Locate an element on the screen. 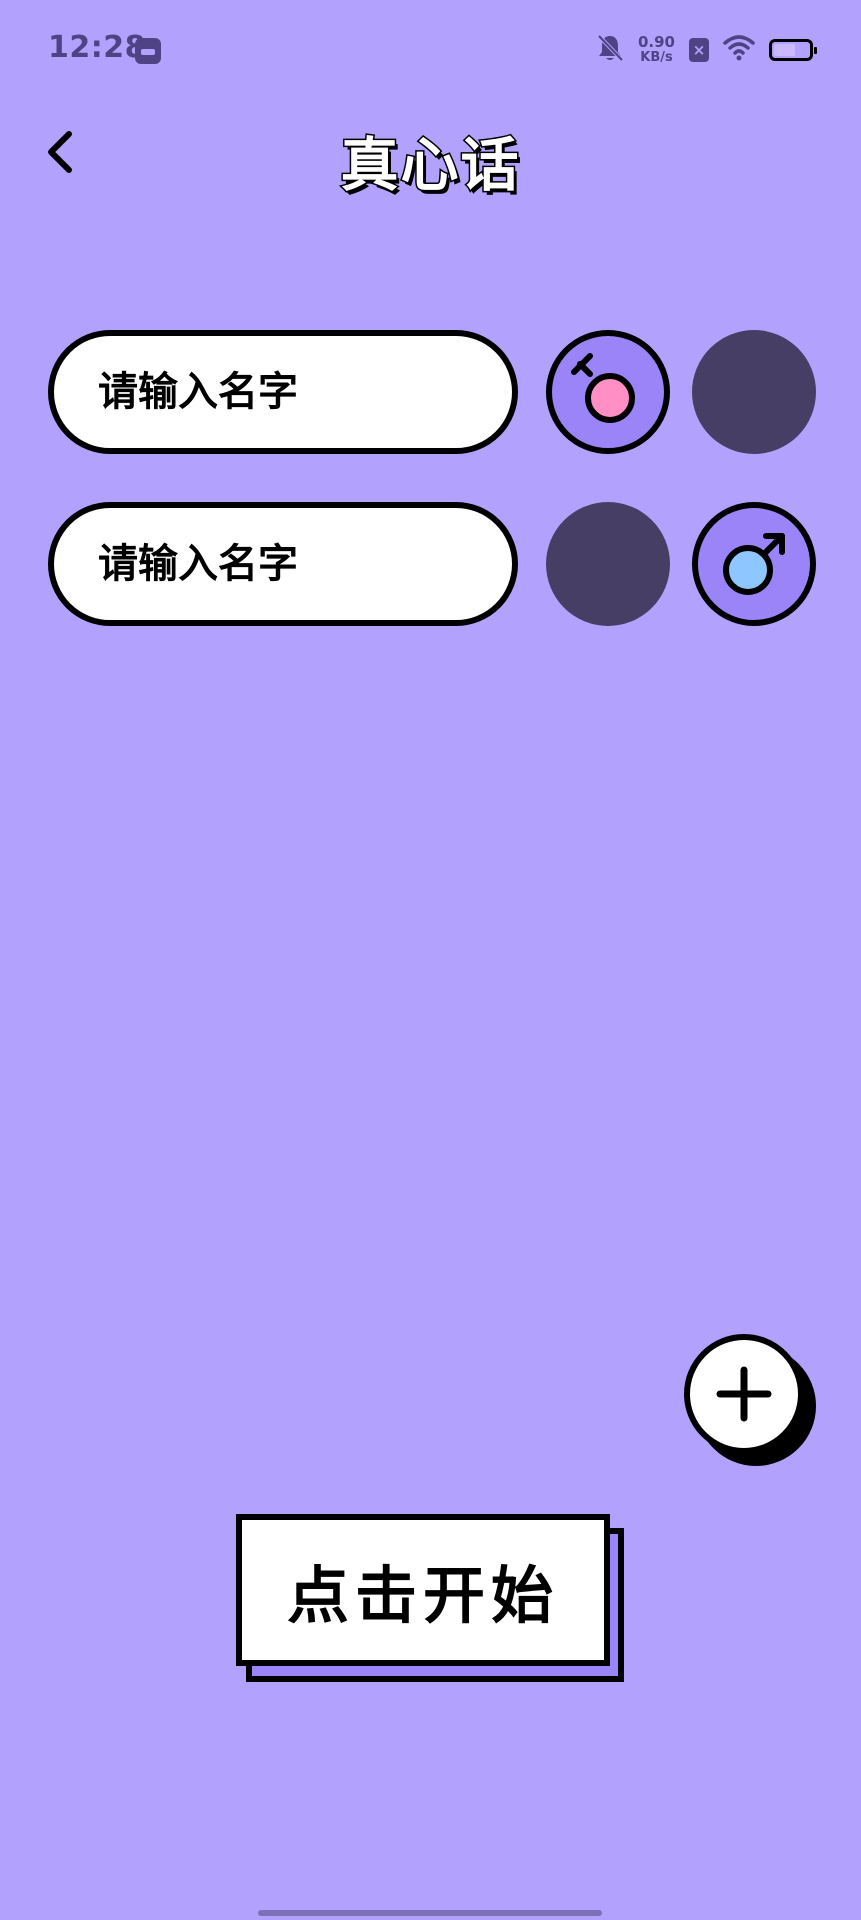 The height and width of the screenshot is (1920, 861). page-title: 真心话 is located at coordinates (430, 165).